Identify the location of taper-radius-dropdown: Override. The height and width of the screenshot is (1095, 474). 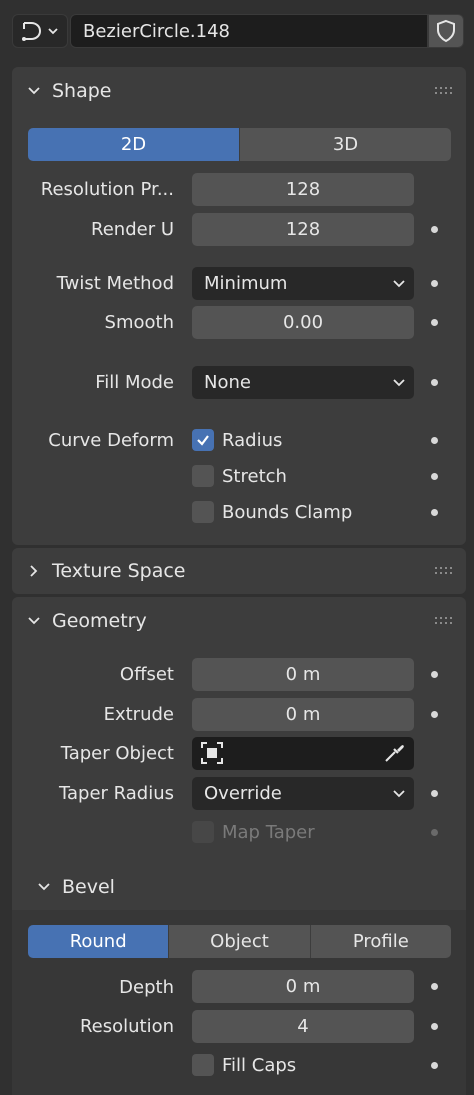
(303, 793).